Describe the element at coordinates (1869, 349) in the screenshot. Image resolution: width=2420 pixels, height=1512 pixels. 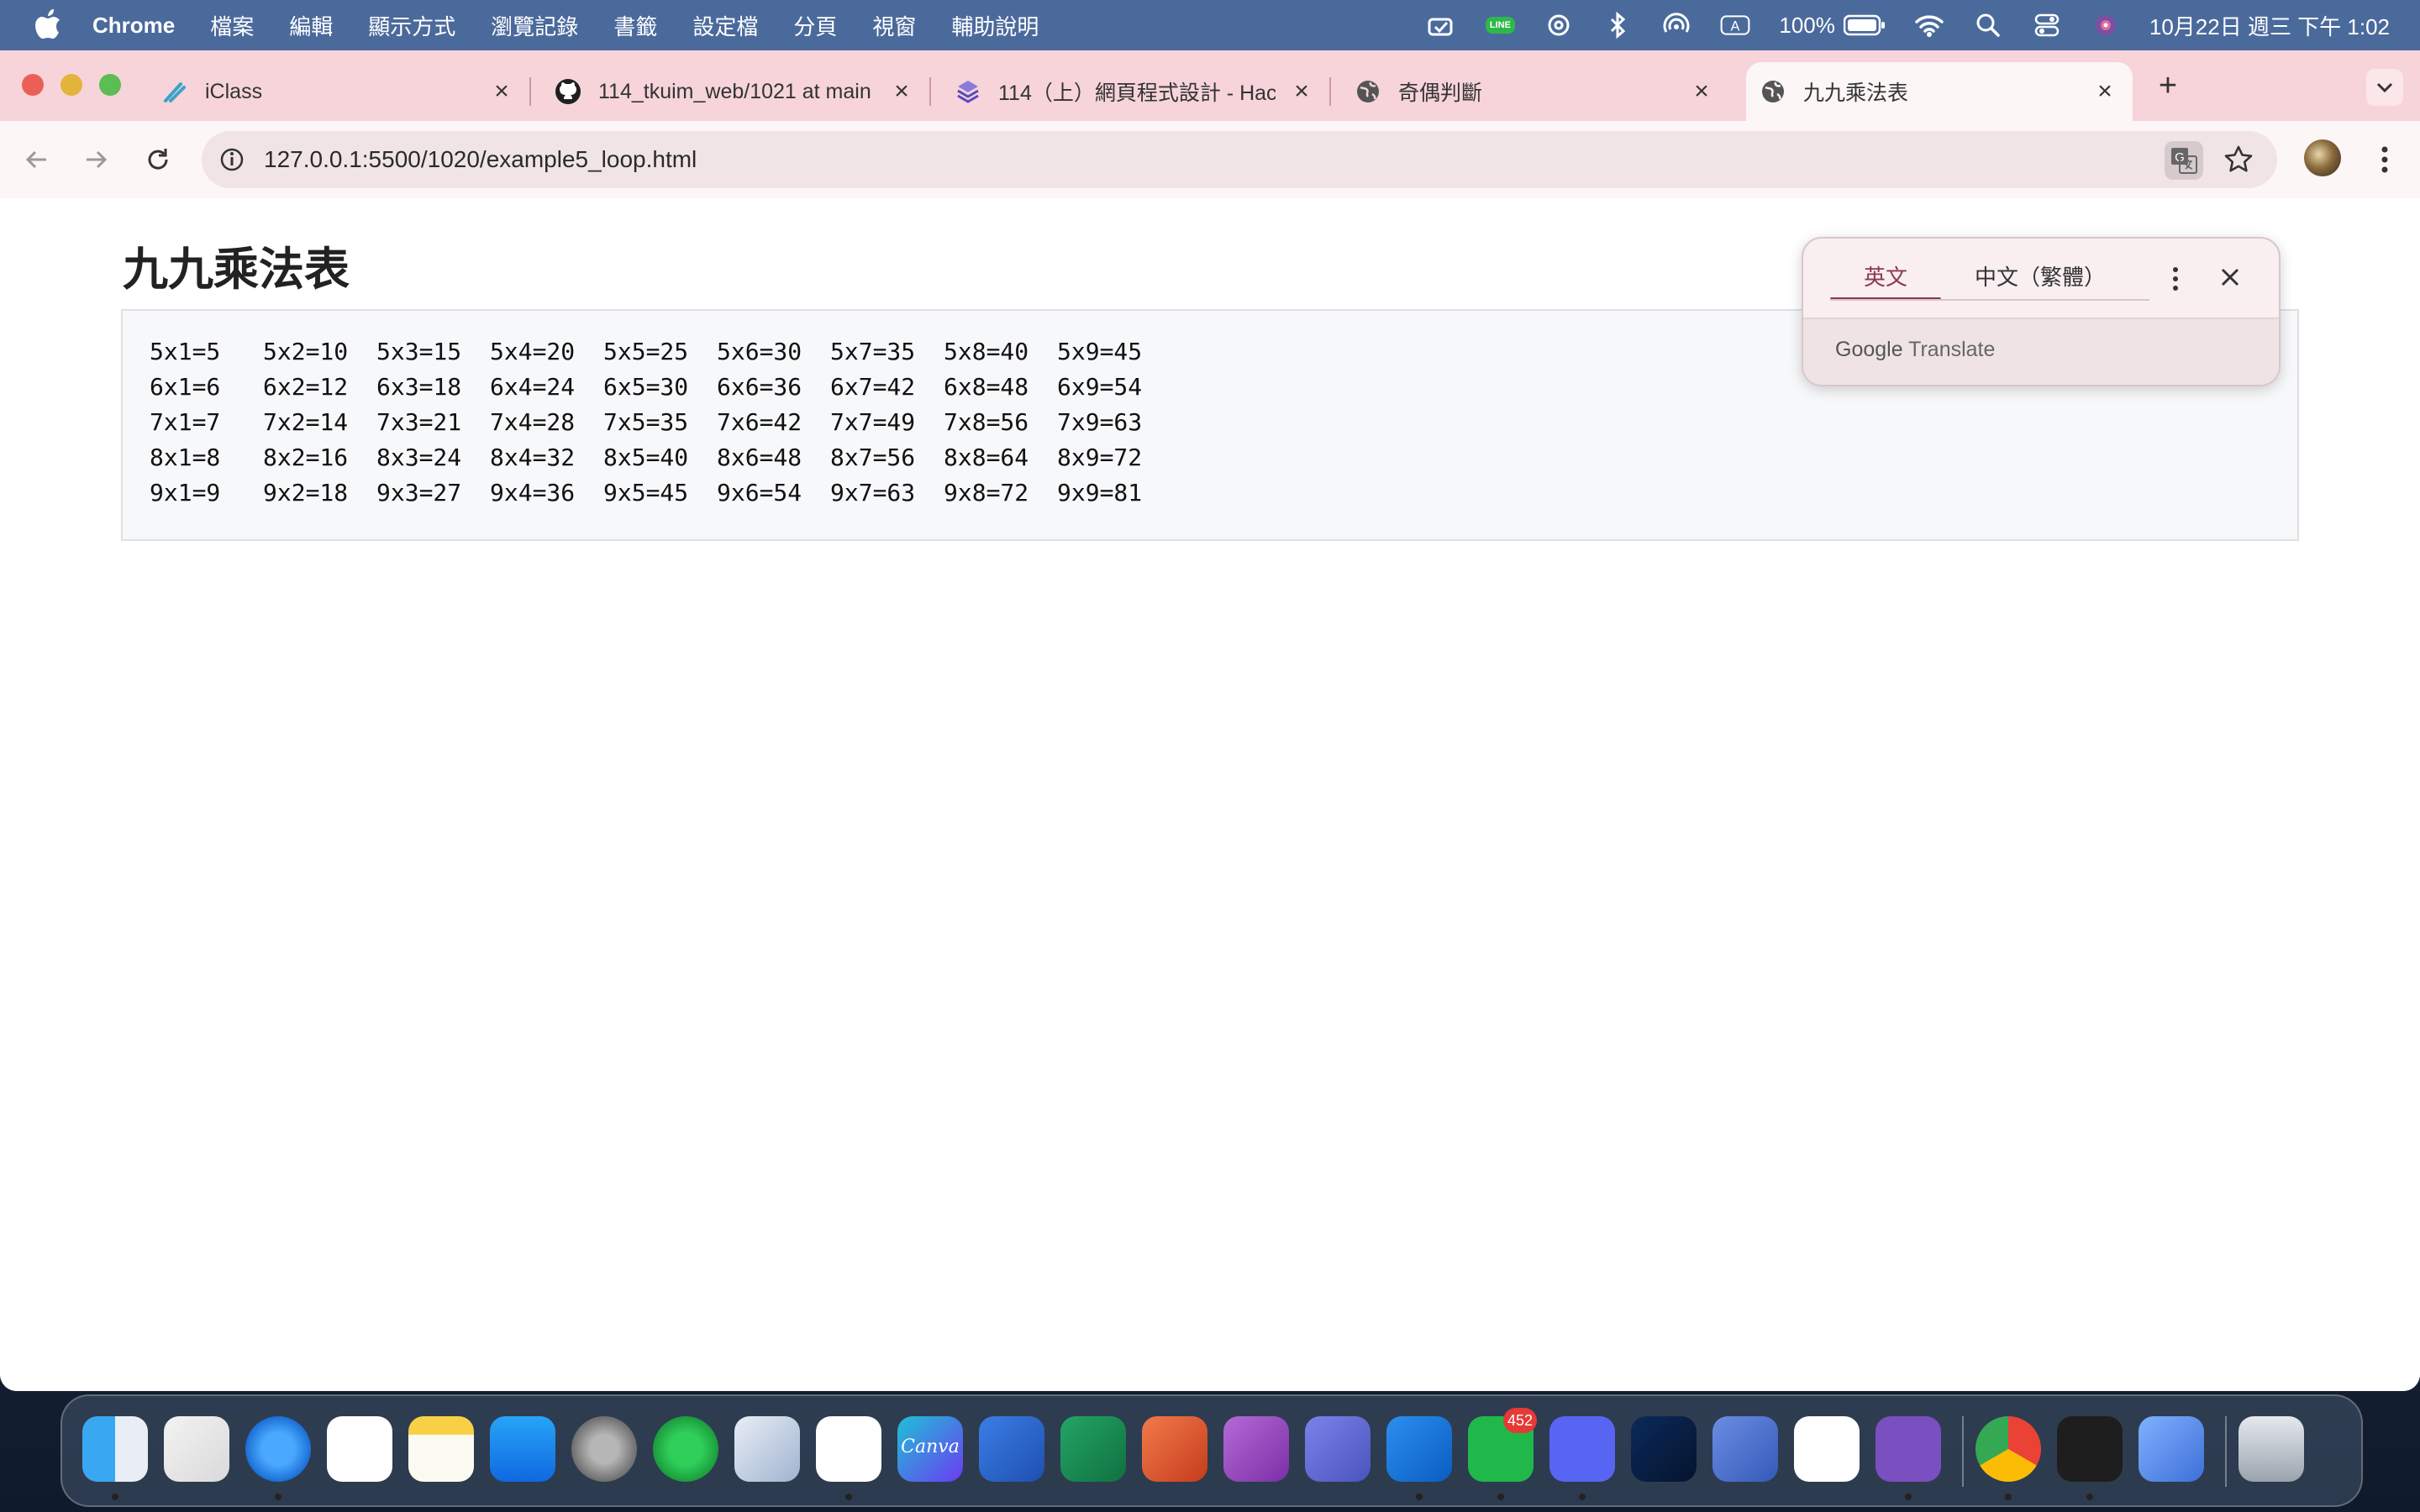
I see `google-brand-text: Google` at that location.